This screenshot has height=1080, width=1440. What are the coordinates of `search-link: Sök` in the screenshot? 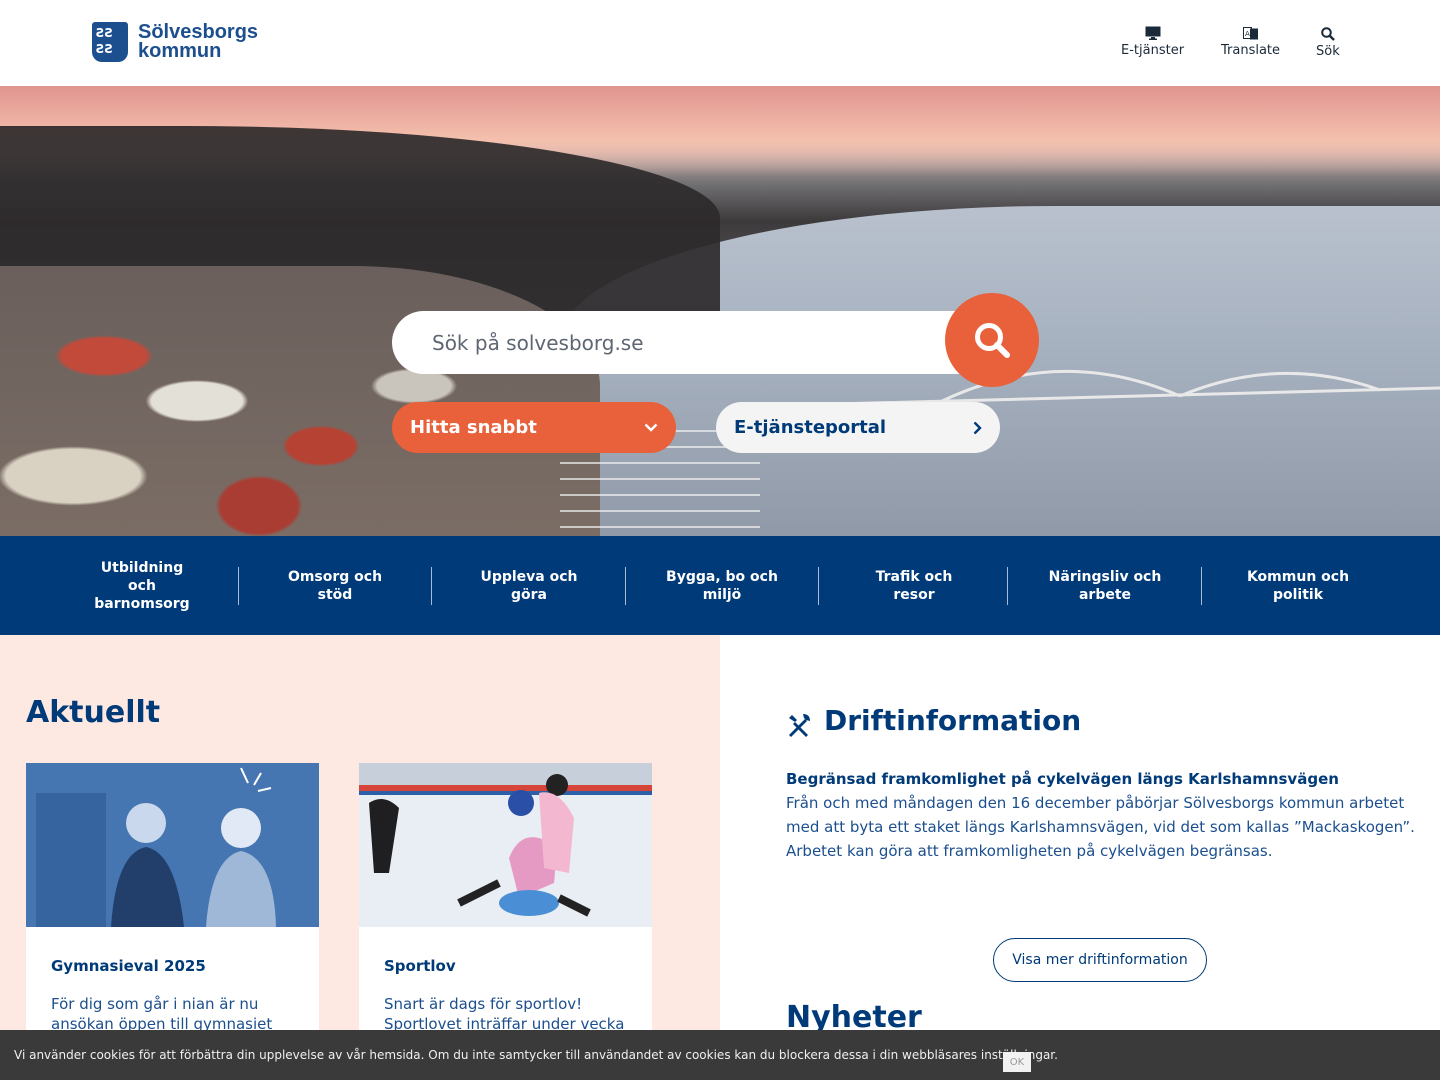 It's located at (1328, 43).